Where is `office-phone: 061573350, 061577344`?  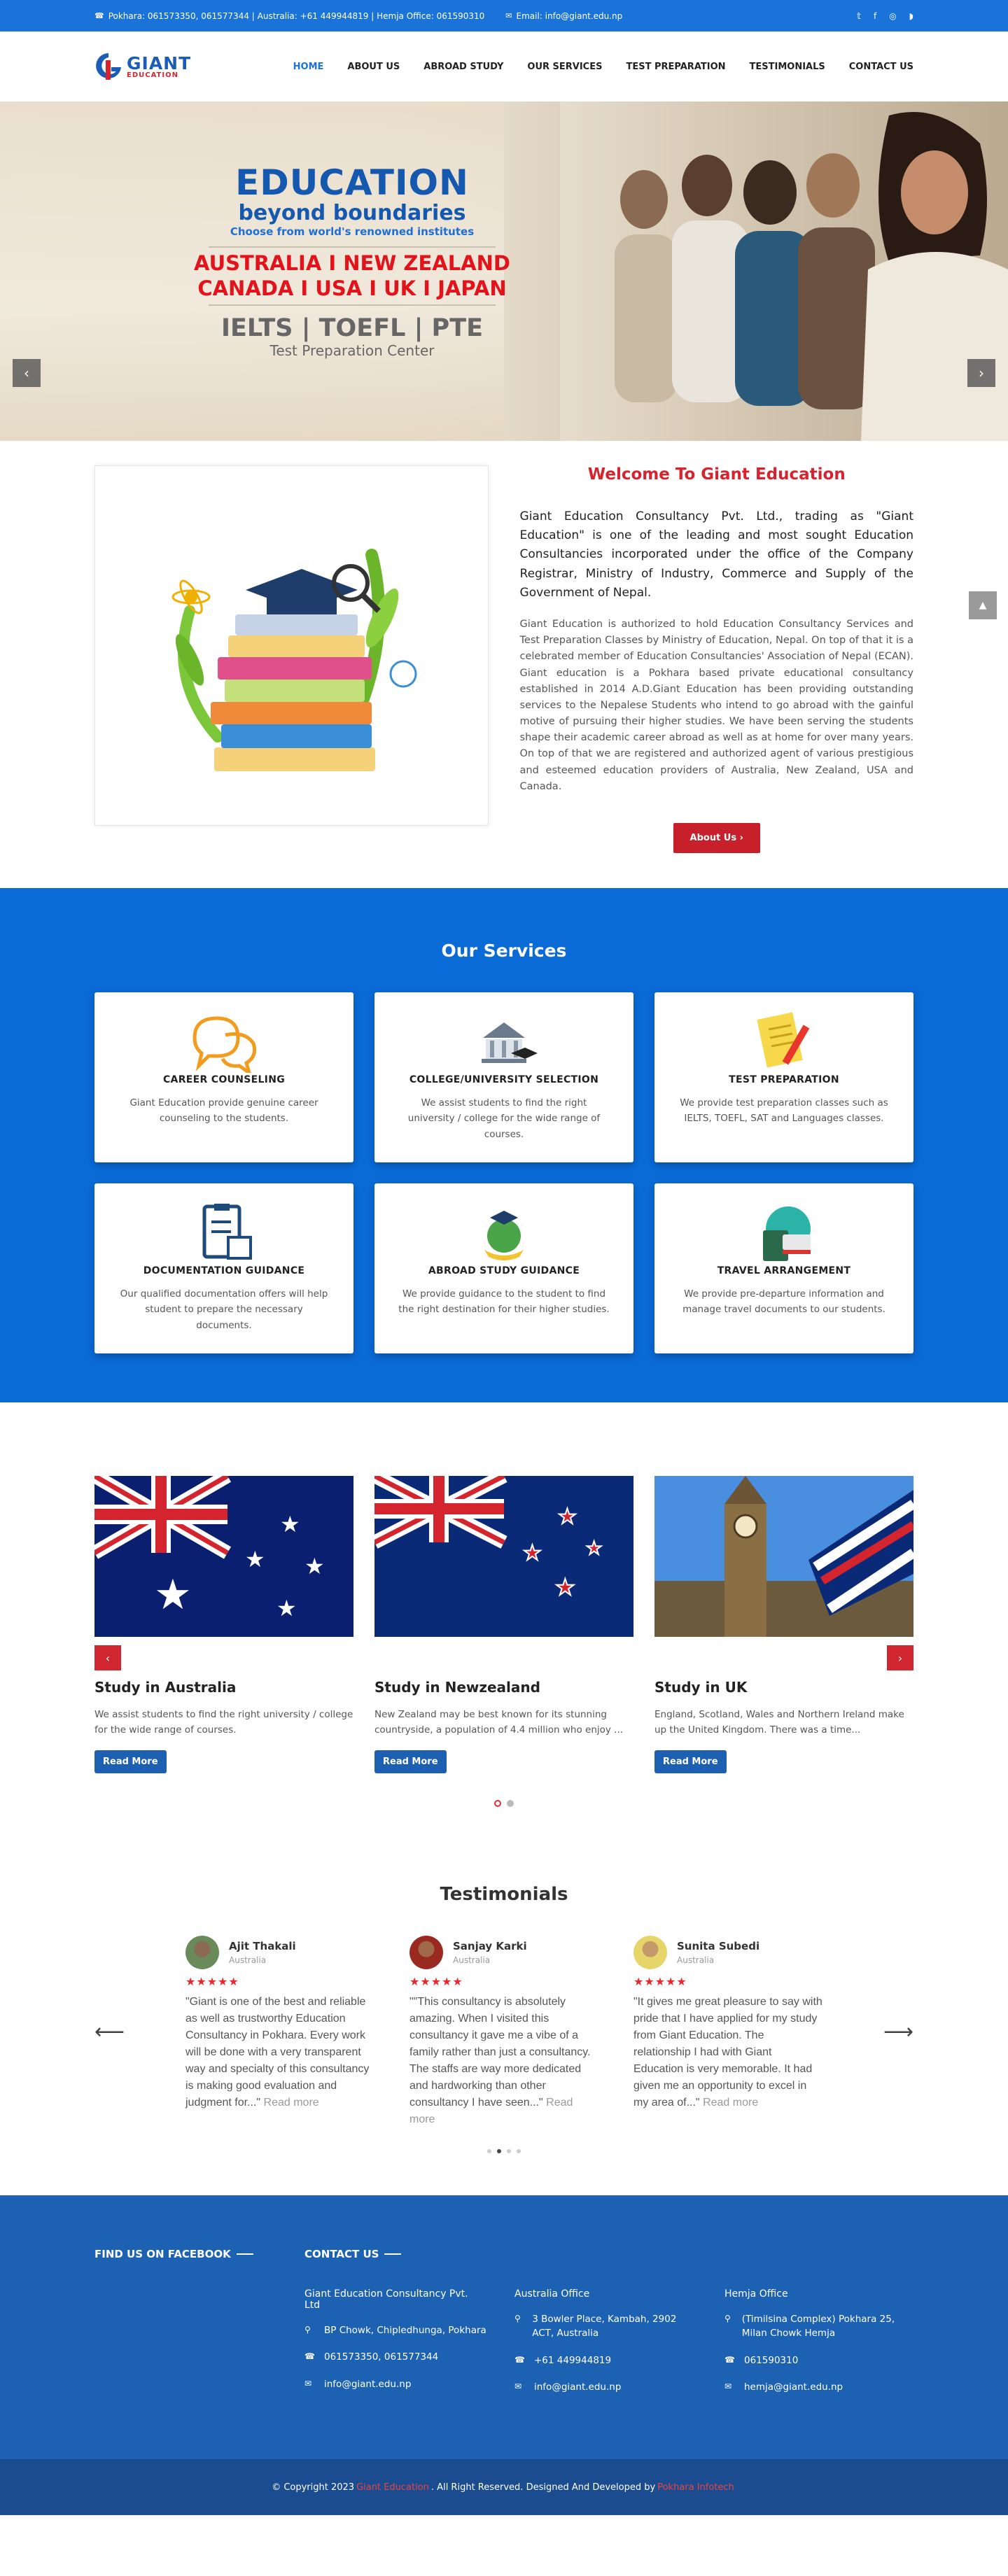
office-phone: 061573350, 061577344 is located at coordinates (381, 2357).